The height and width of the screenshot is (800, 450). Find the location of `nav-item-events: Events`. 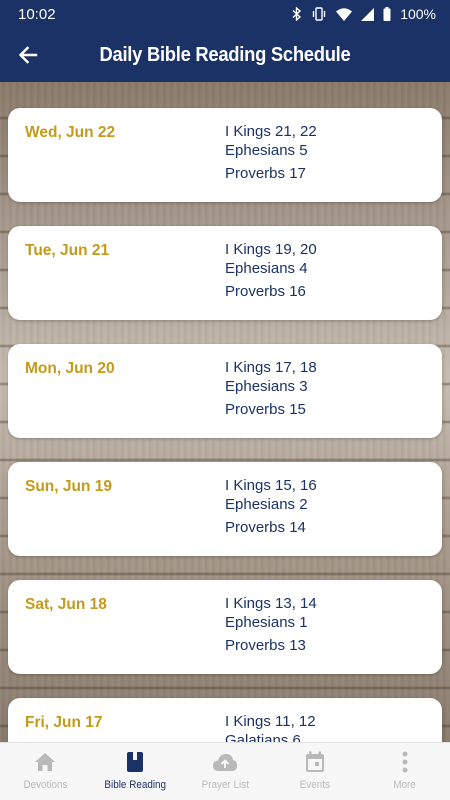

nav-item-events: Events is located at coordinates (315, 771).